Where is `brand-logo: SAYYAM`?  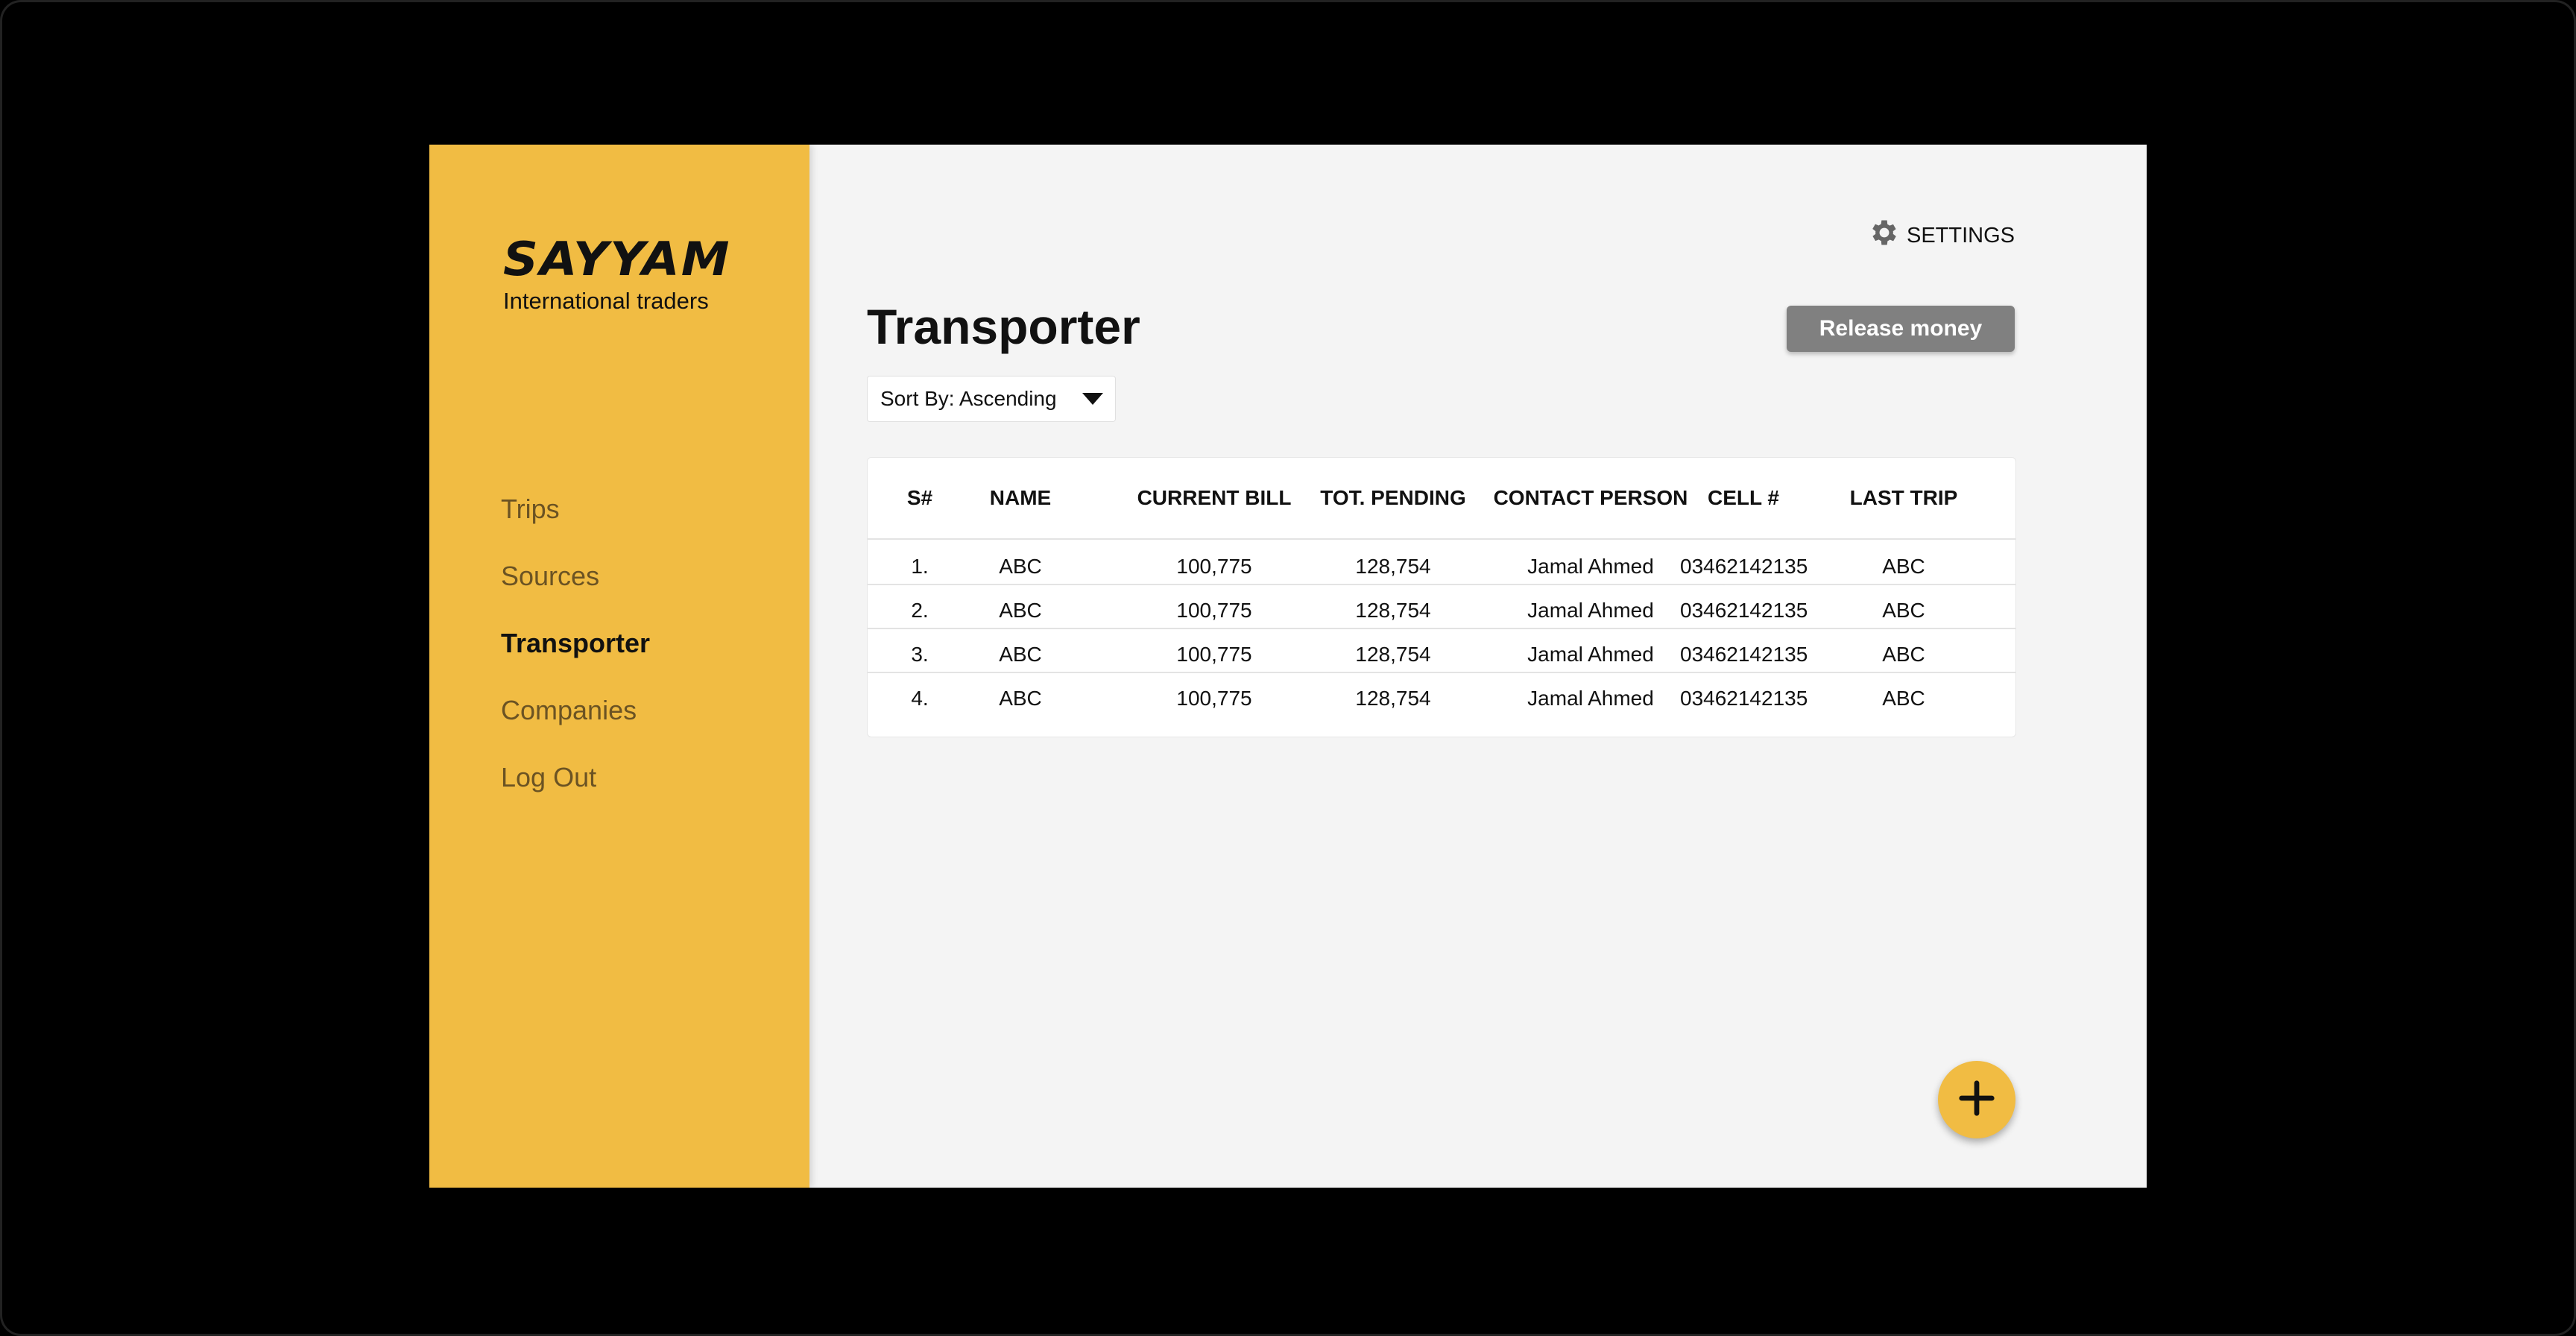 brand-logo: SAYYAM is located at coordinates (617, 259).